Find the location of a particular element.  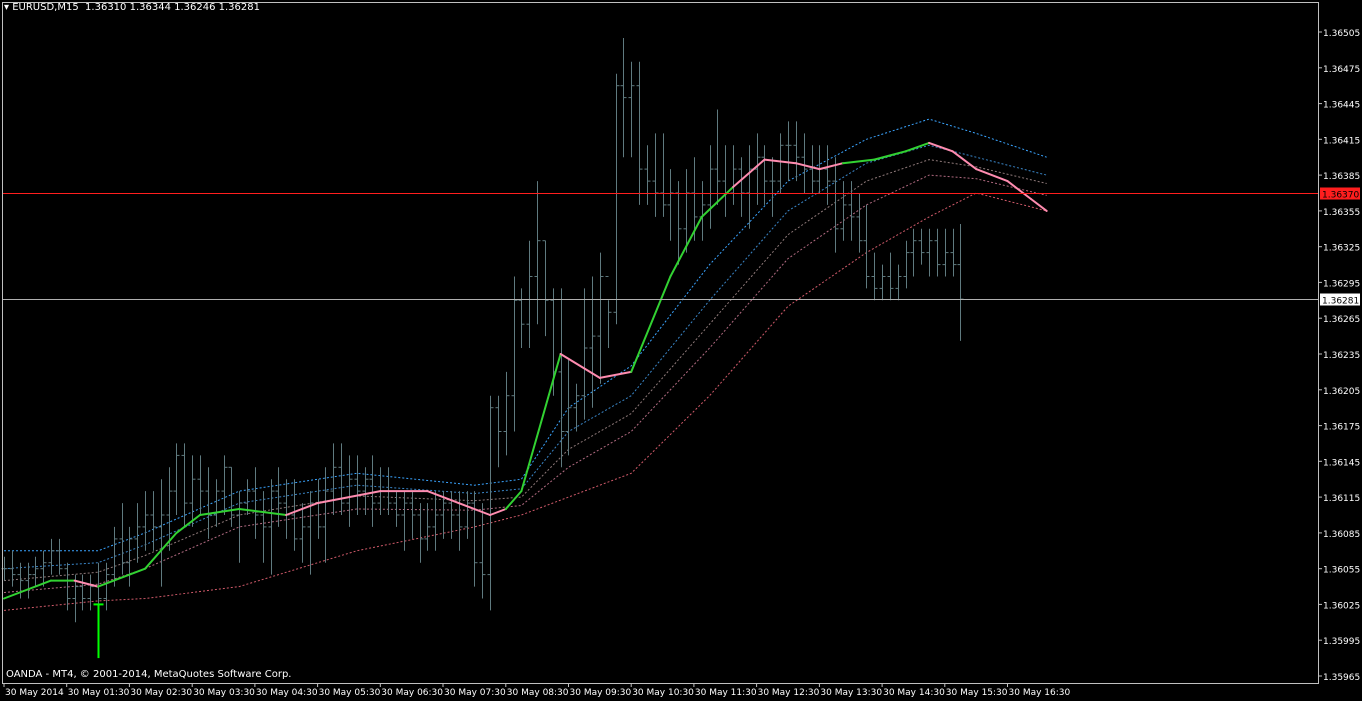

price-tick-label: 1.36295 is located at coordinates (1341, 284).